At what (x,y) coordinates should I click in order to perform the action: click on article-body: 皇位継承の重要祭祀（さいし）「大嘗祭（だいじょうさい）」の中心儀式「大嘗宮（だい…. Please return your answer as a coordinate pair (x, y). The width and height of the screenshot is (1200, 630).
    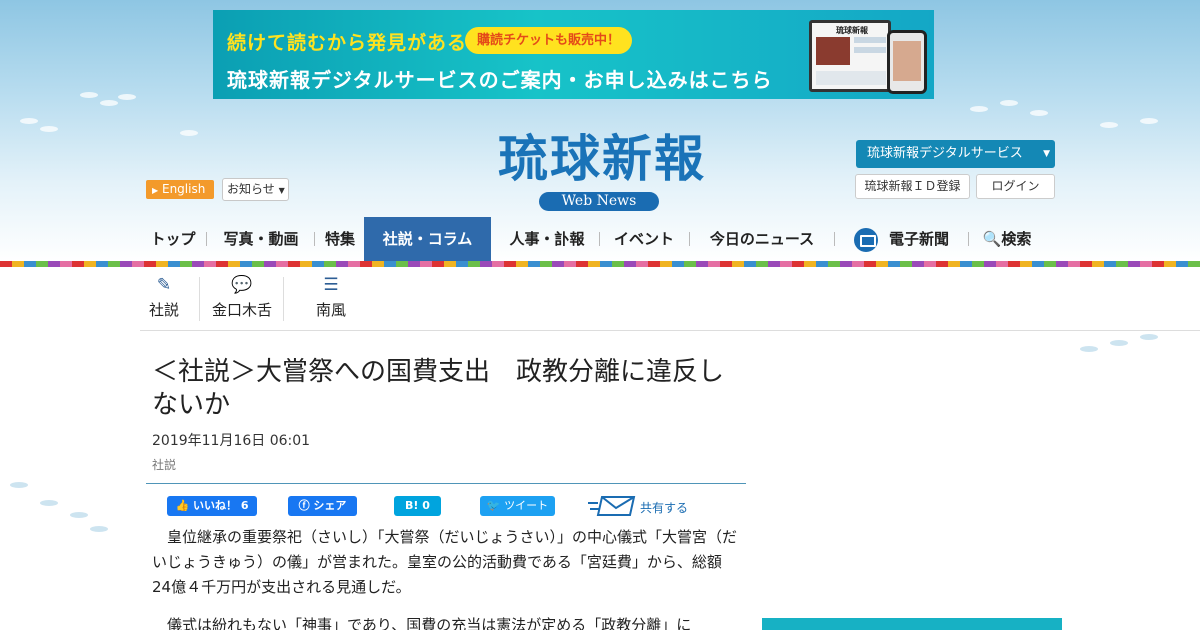
    Looking at the image, I should click on (444, 577).